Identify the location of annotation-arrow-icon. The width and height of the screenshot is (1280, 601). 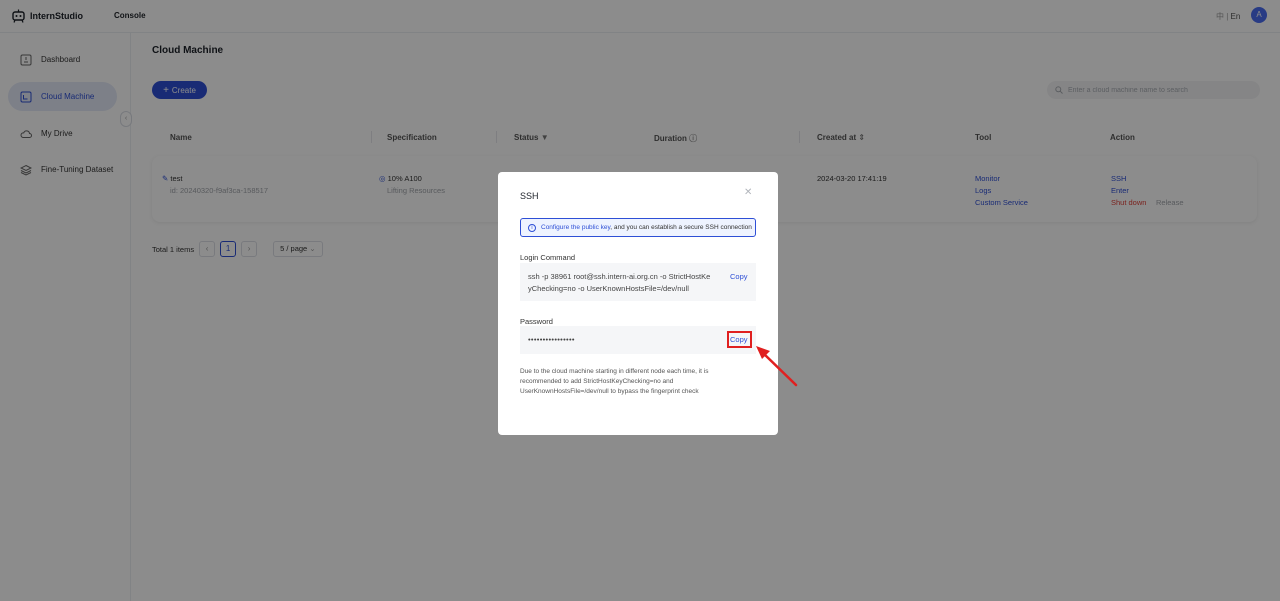
(777, 366).